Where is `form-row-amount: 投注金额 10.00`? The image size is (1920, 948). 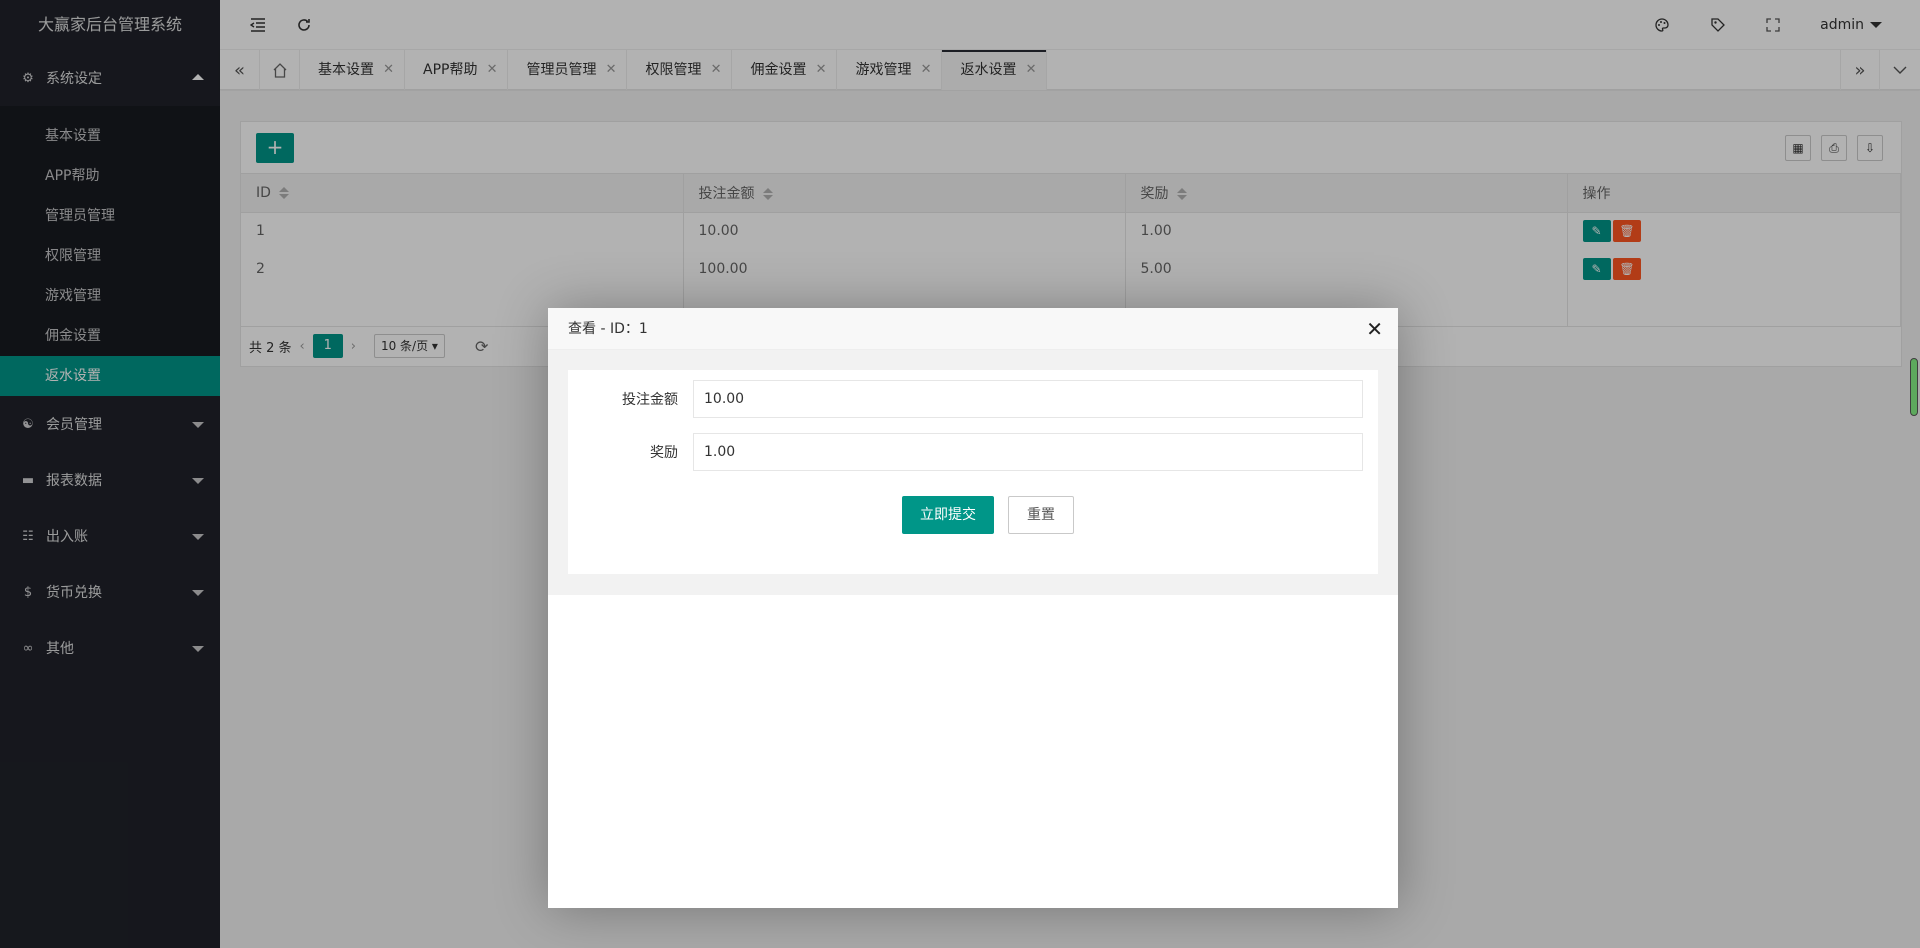 form-row-amount: 投注金额 10.00 is located at coordinates (973, 399).